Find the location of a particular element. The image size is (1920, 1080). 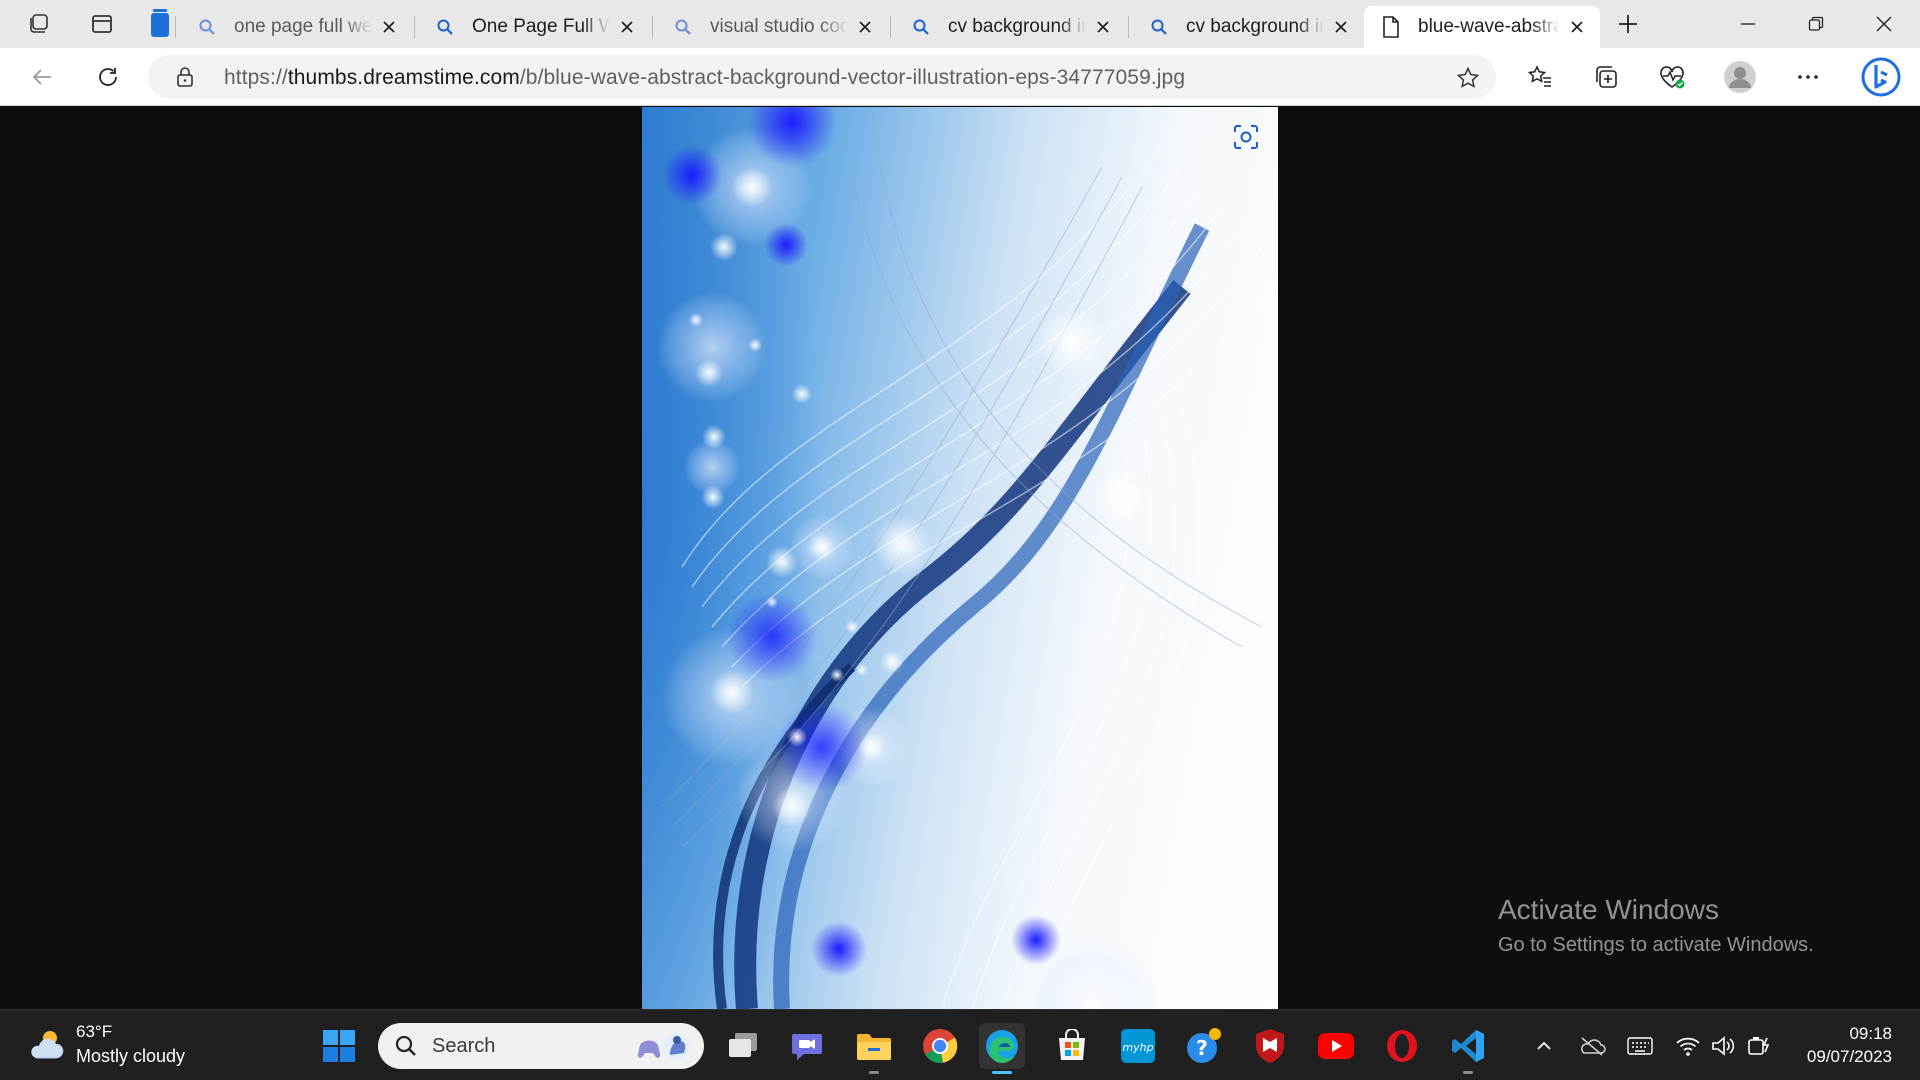

back-arrow-icon is located at coordinates (41, 77).